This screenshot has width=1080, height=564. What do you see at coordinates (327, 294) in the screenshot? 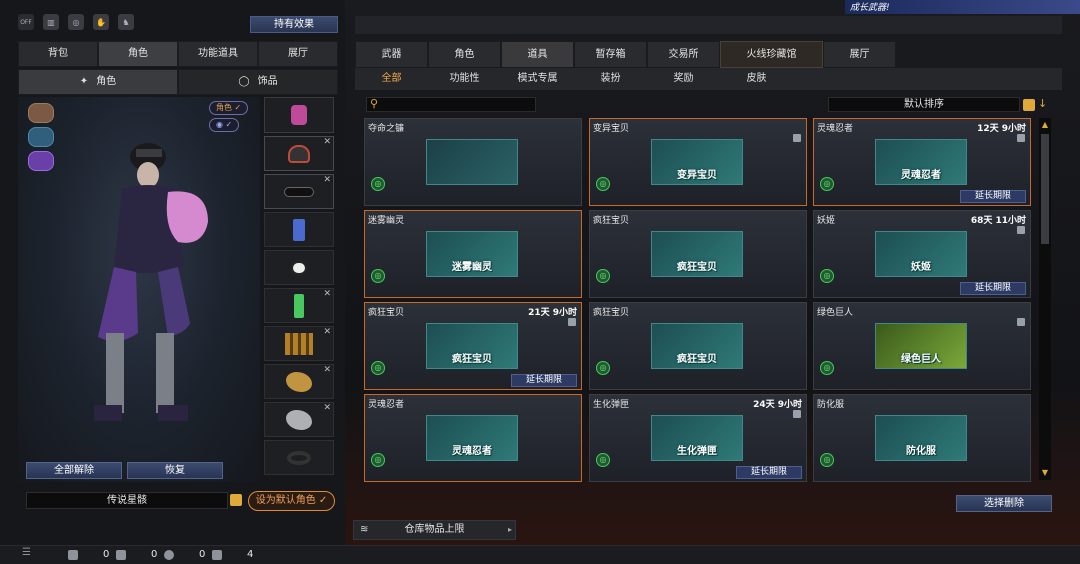
I see `remove-battery-icon: ✕` at bounding box center [327, 294].